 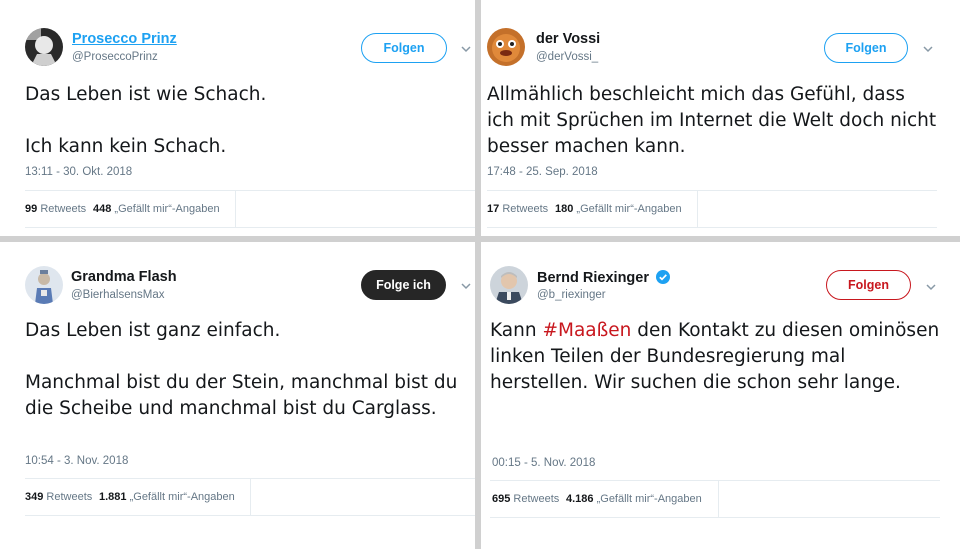 I want to click on like-count: 1.881 „Gefällt mir“-Angaben, so click(x=167, y=497).